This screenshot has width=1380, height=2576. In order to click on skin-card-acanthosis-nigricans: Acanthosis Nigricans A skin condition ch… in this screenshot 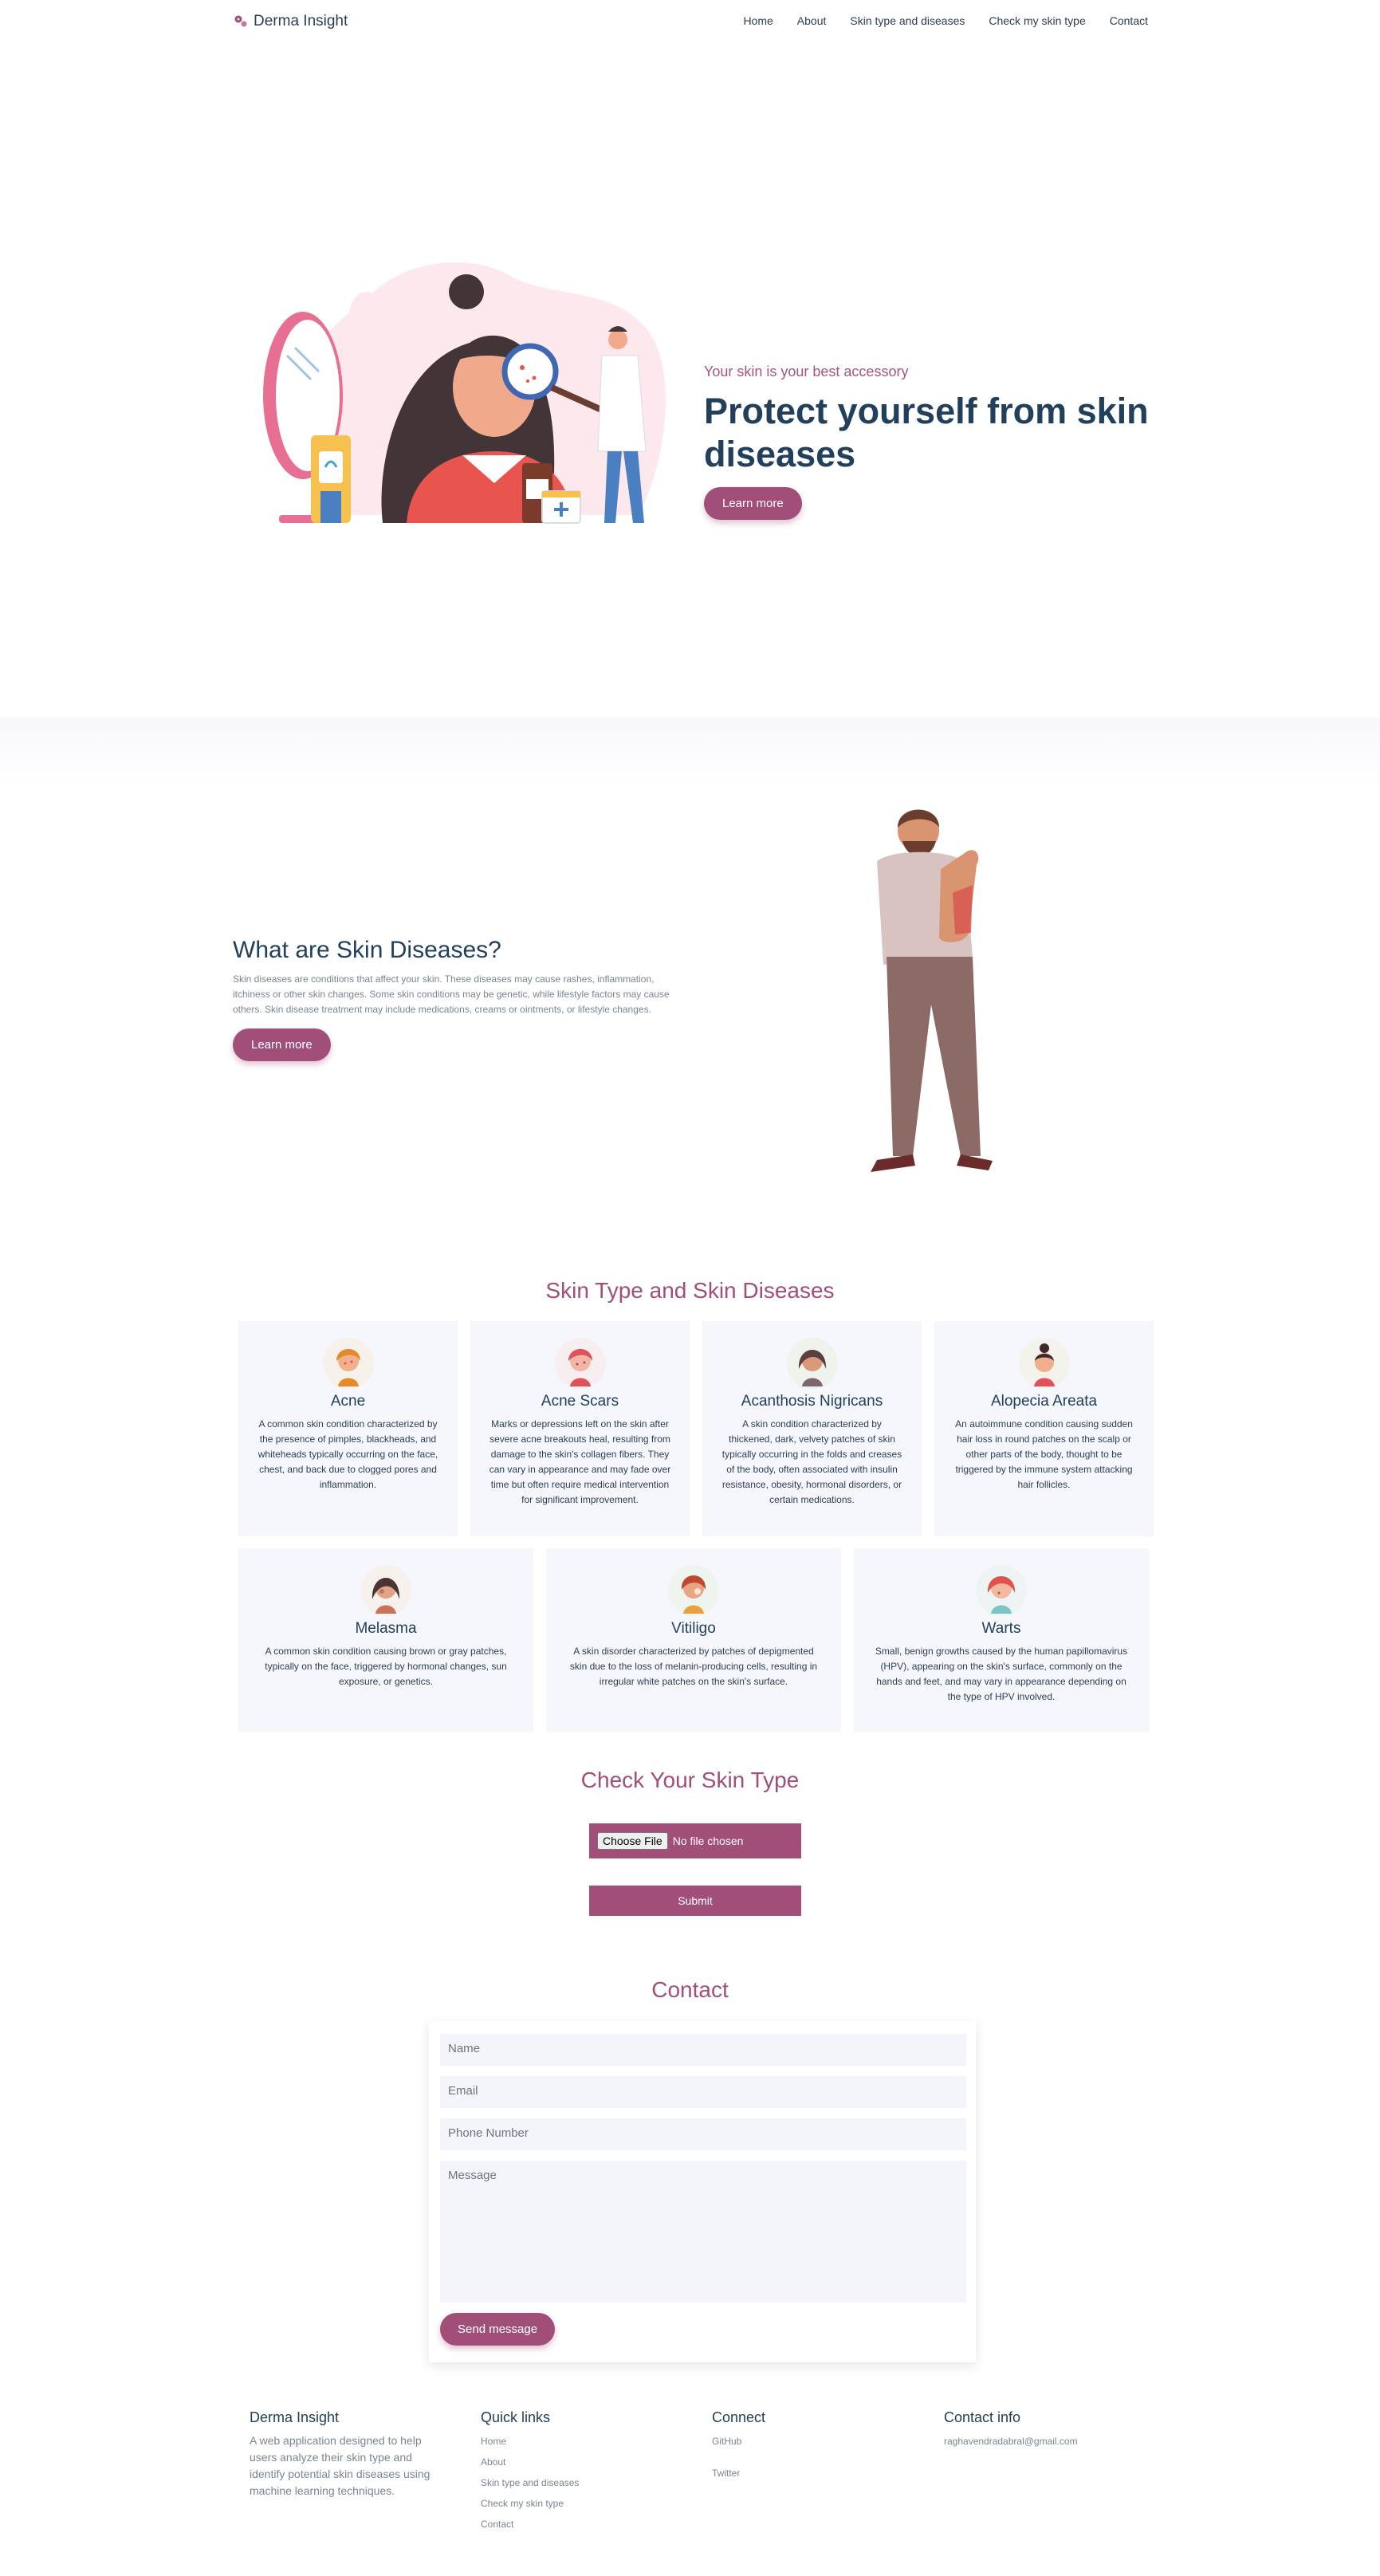, I will do `click(812, 1428)`.